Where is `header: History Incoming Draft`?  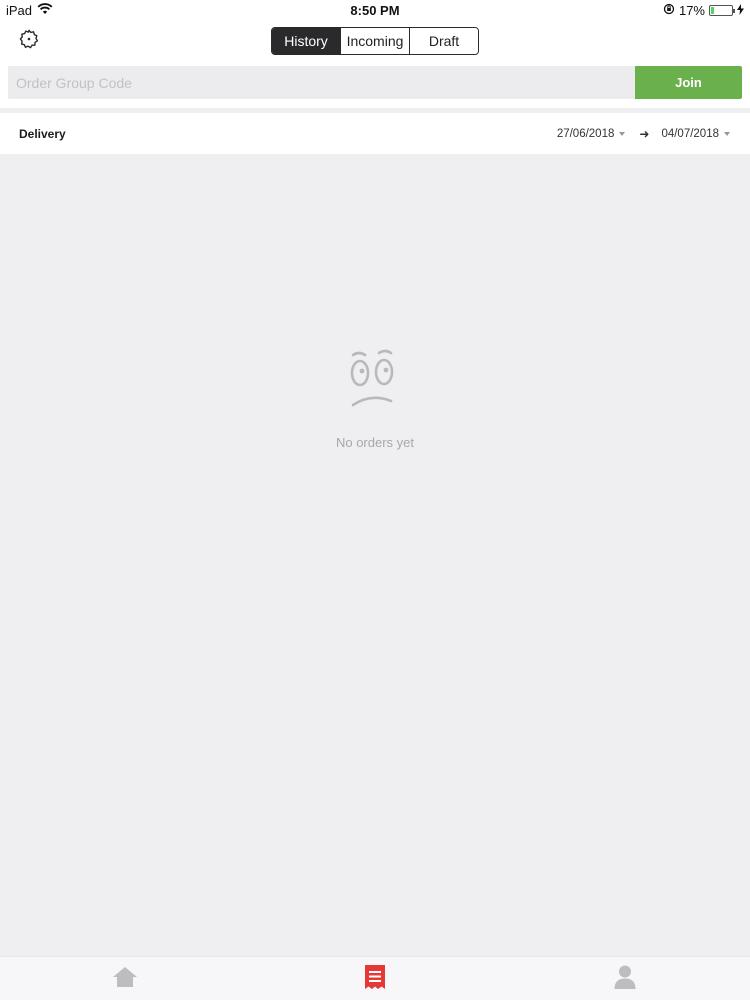 header: History Incoming Draft is located at coordinates (375, 41).